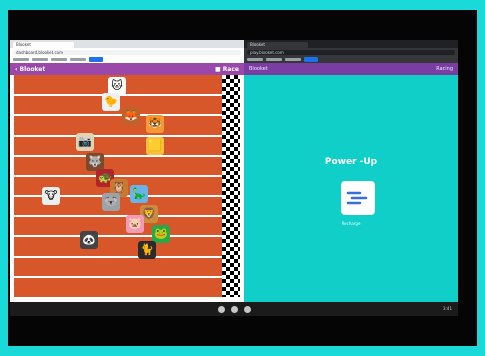 This screenshot has height=356, width=485. I want to click on finish-line, so click(231, 186).